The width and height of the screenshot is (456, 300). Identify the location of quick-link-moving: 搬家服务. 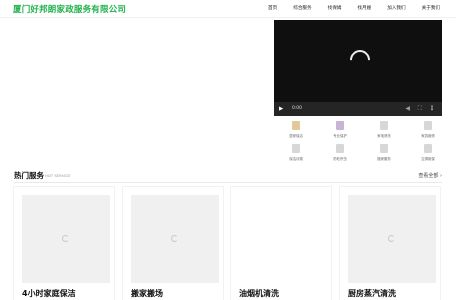
(384, 152).